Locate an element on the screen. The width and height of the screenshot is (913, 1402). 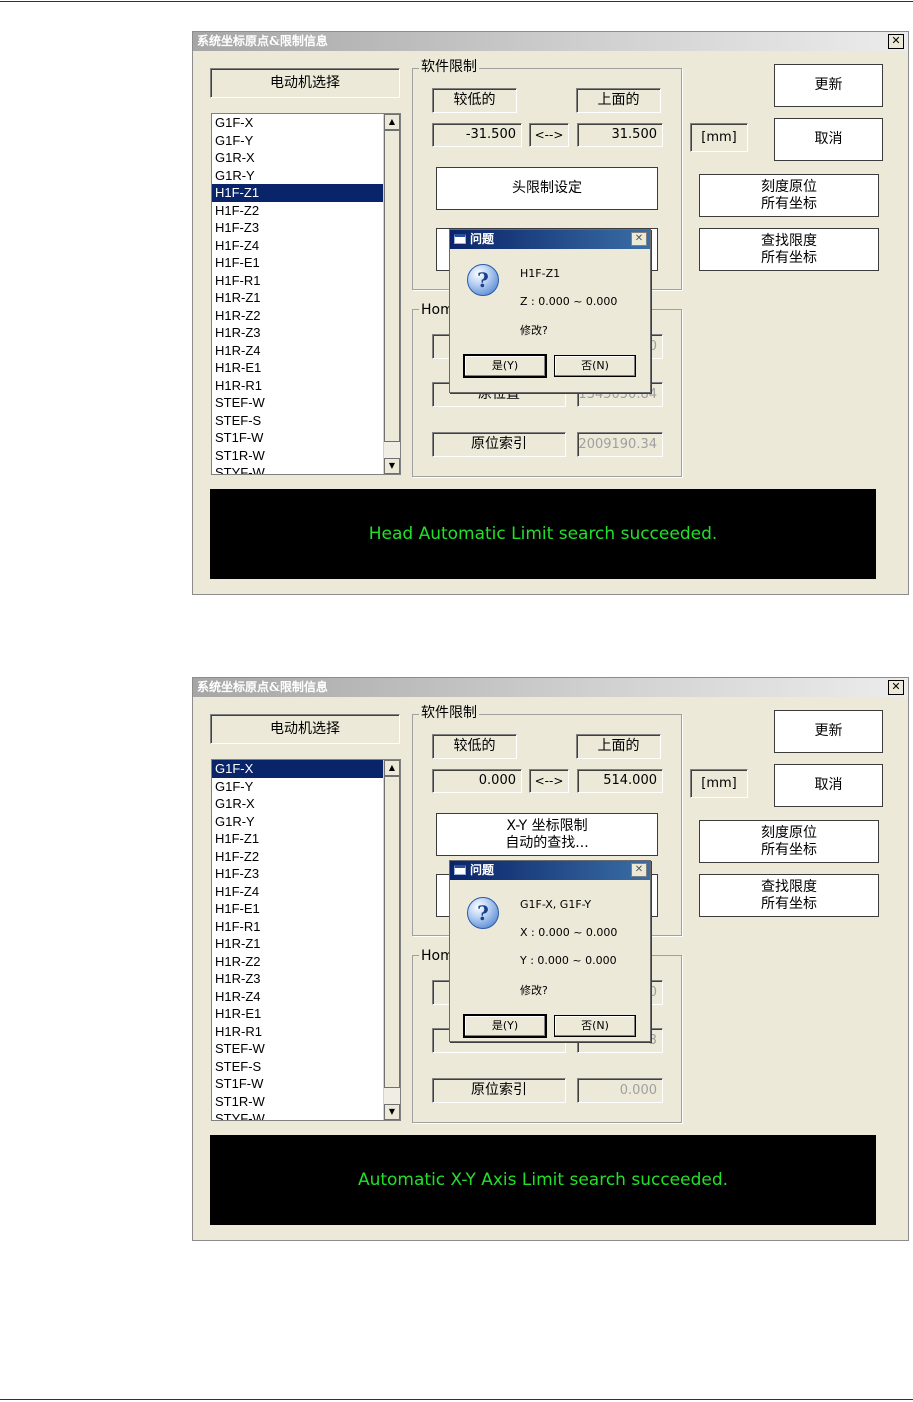
upper-limit-value: 514.000 is located at coordinates (620, 781).